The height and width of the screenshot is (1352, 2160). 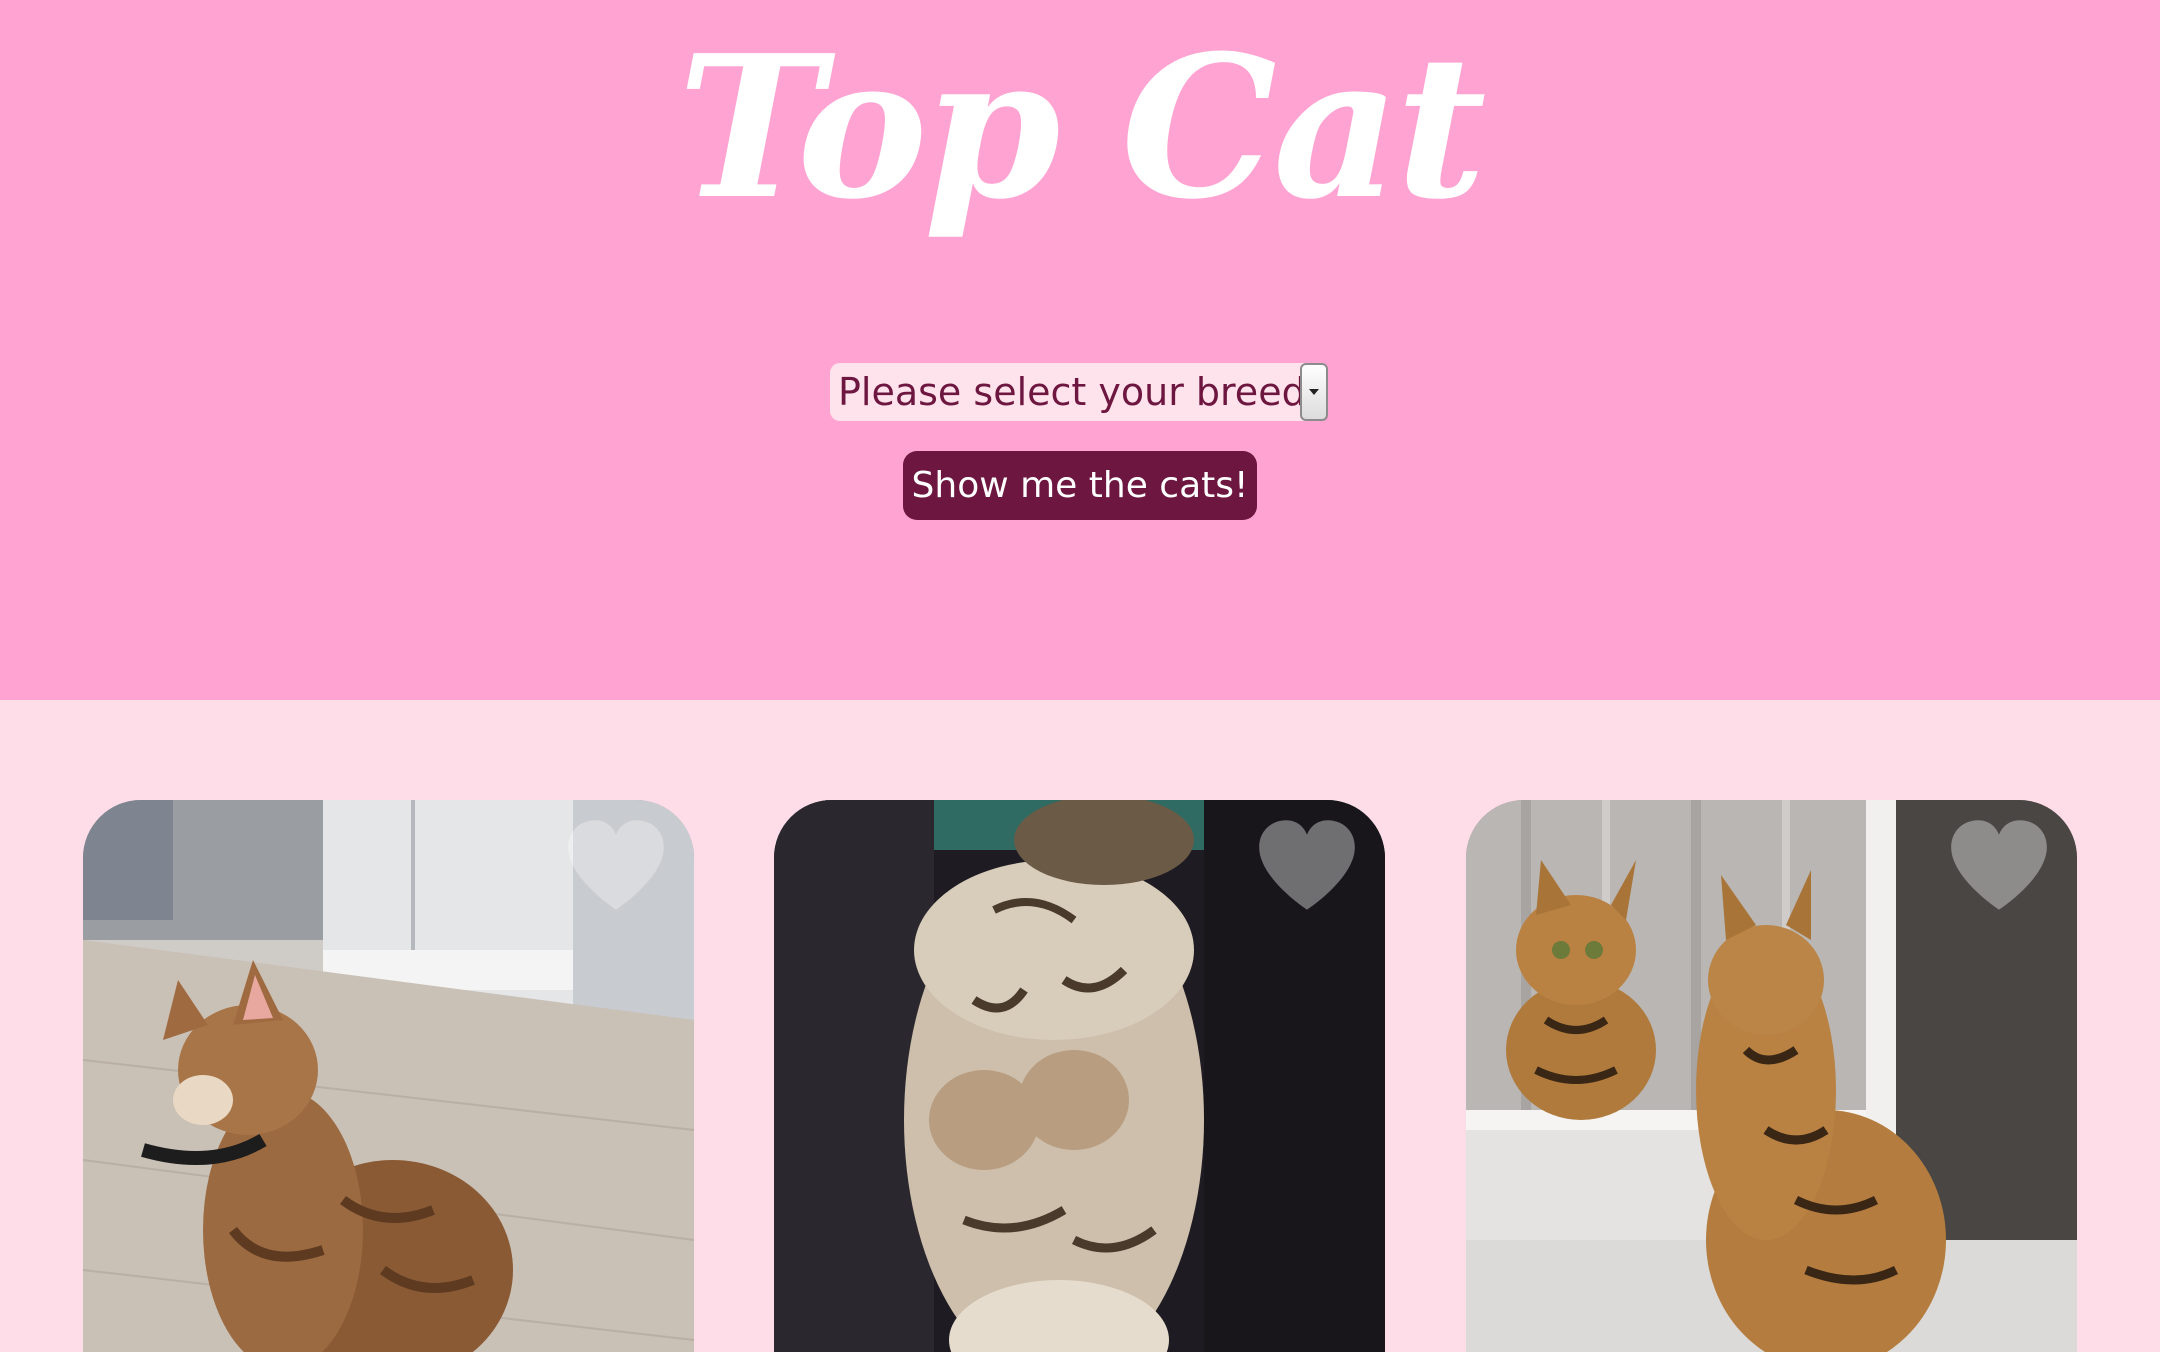 I want to click on show-cats-button: Show me the cats!, so click(x=1080, y=485).